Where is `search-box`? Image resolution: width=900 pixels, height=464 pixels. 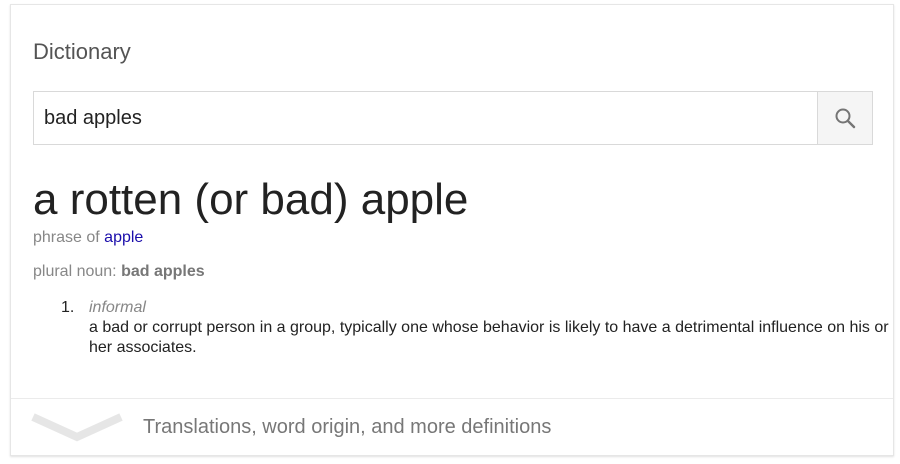
search-box is located at coordinates (453, 118).